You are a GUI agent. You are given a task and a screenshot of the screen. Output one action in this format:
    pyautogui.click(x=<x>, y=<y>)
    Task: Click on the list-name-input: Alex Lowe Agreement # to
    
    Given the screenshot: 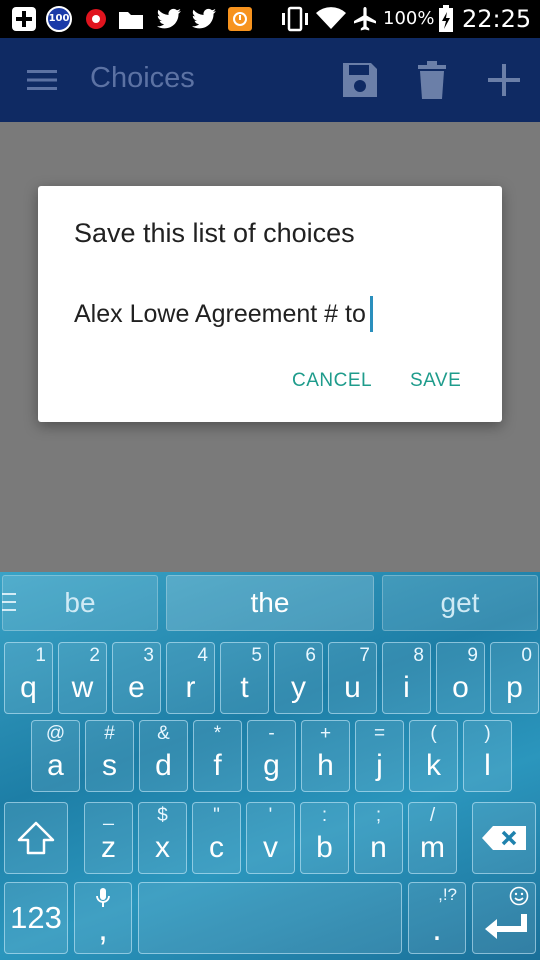 What is the action you would take?
    pyautogui.click(x=223, y=314)
    